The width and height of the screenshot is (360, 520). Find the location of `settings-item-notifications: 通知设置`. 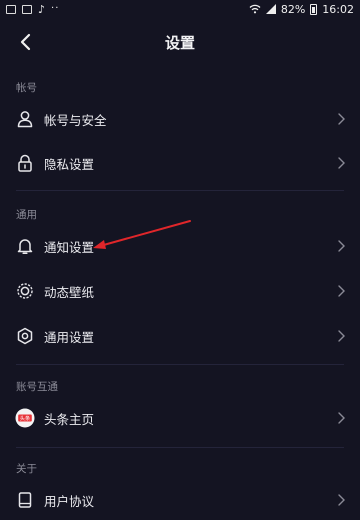

settings-item-notifications: 通知设置 is located at coordinates (180, 246).